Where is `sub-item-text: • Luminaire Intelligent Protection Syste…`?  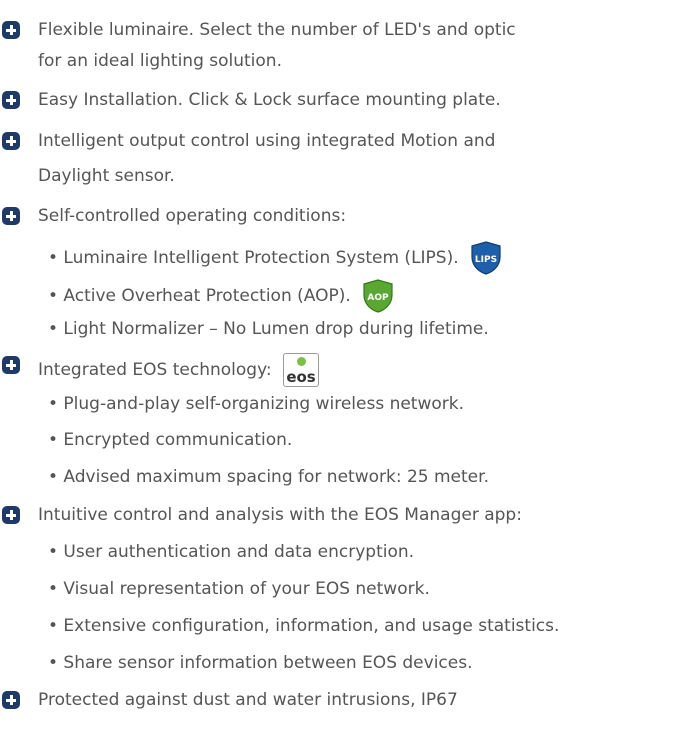
sub-item-text: • Luminaire Intelligent Protection Syste… is located at coordinates (253, 258).